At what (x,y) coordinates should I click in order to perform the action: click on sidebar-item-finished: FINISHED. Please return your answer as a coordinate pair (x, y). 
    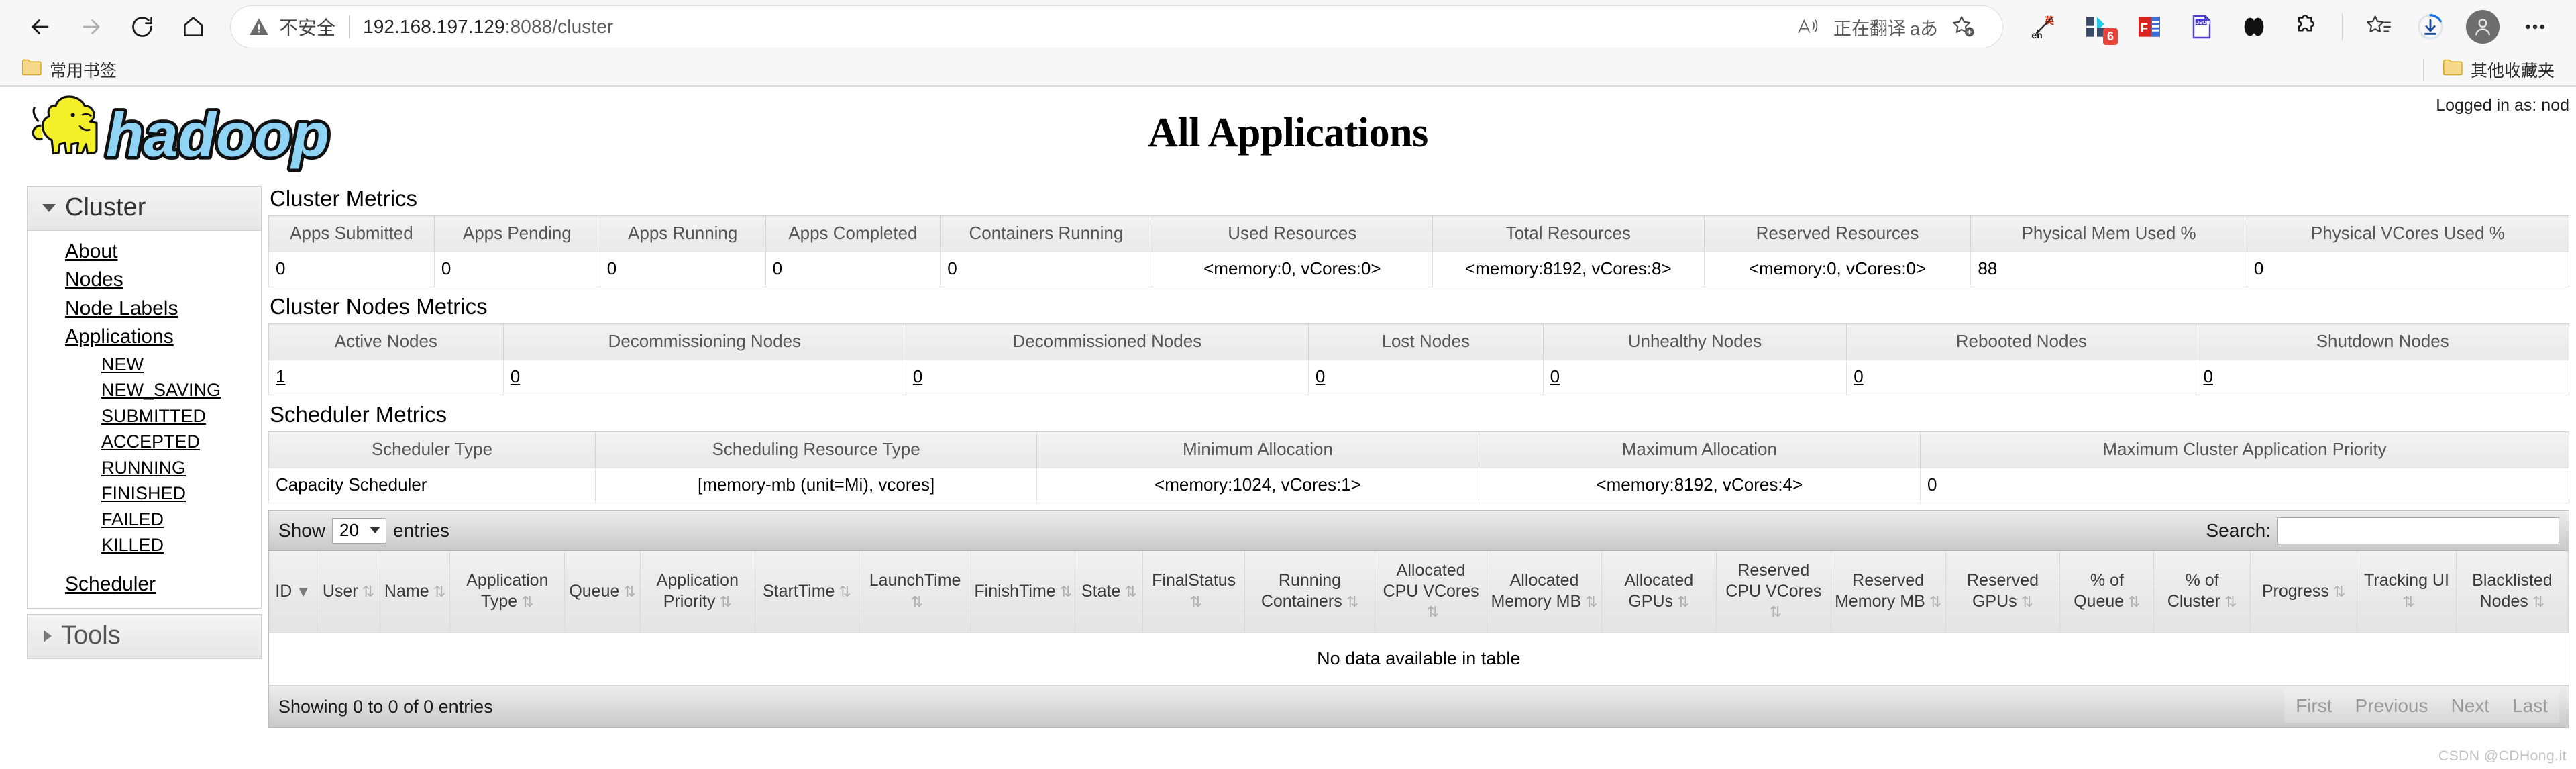
    Looking at the image, I should click on (144, 494).